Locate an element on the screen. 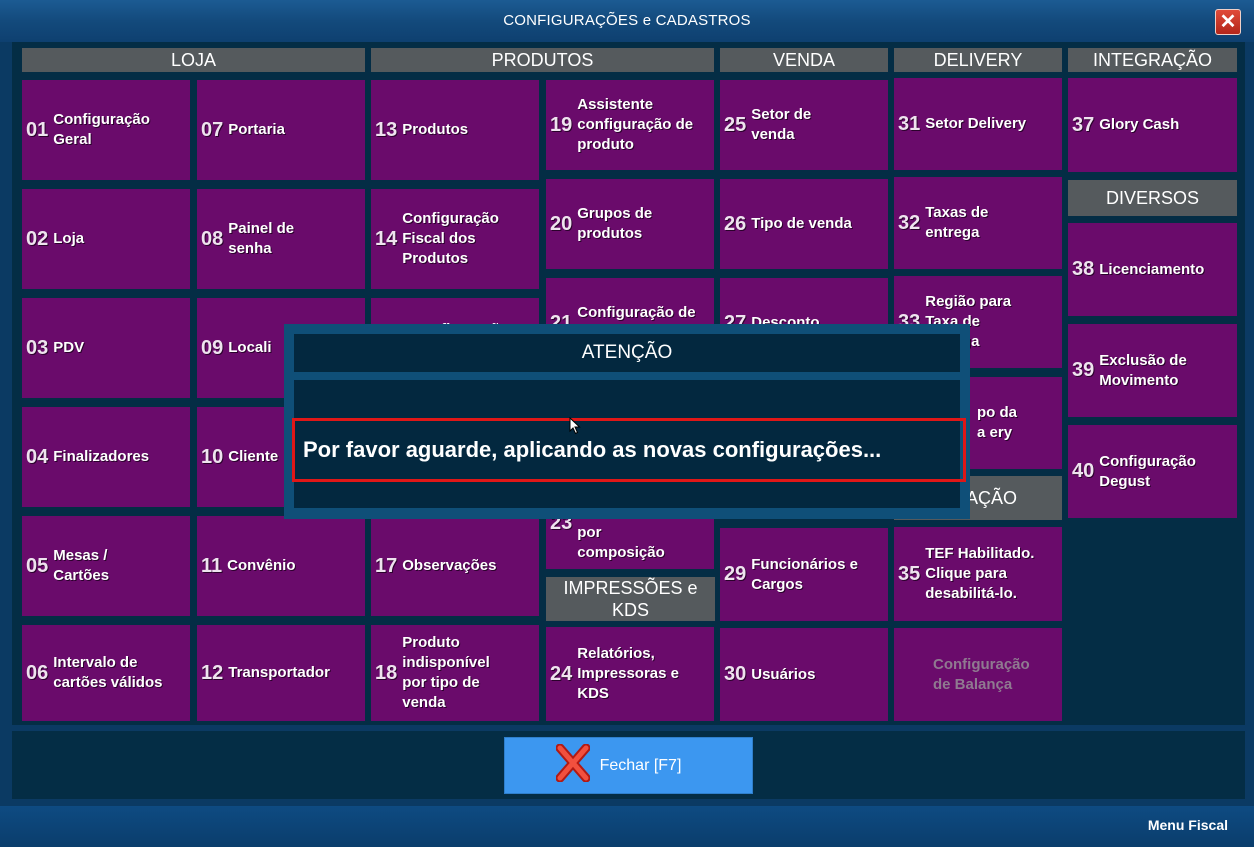 This screenshot has height=847, width=1254. tile-taxas-entrega: 32 Taxas de entrega is located at coordinates (978, 223).